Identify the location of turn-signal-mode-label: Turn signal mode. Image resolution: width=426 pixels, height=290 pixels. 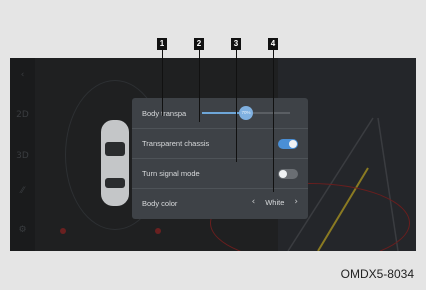
(171, 173).